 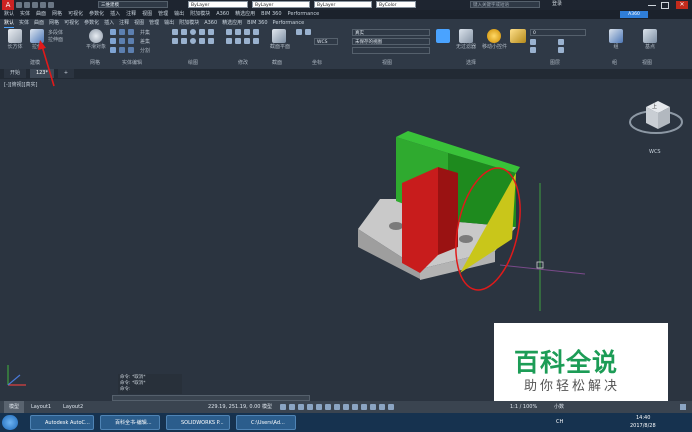 What do you see at coordinates (184, 41) in the screenshot?
I see `spline-icon` at bounding box center [184, 41].